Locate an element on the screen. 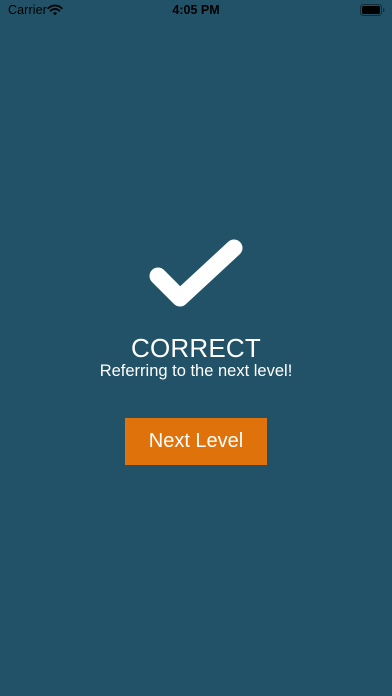 This screenshot has width=392, height=696. result-message: Referring to the next level! is located at coordinates (196, 371).